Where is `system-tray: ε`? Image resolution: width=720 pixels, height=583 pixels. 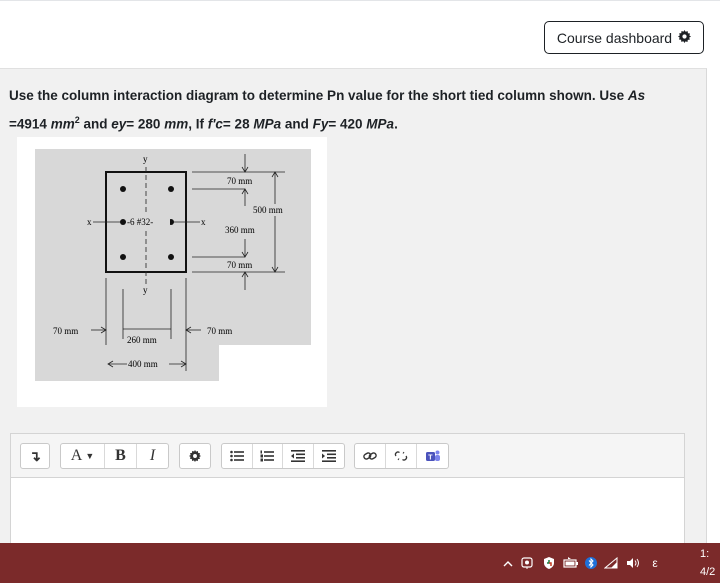 system-tray: ε is located at coordinates (582, 563).